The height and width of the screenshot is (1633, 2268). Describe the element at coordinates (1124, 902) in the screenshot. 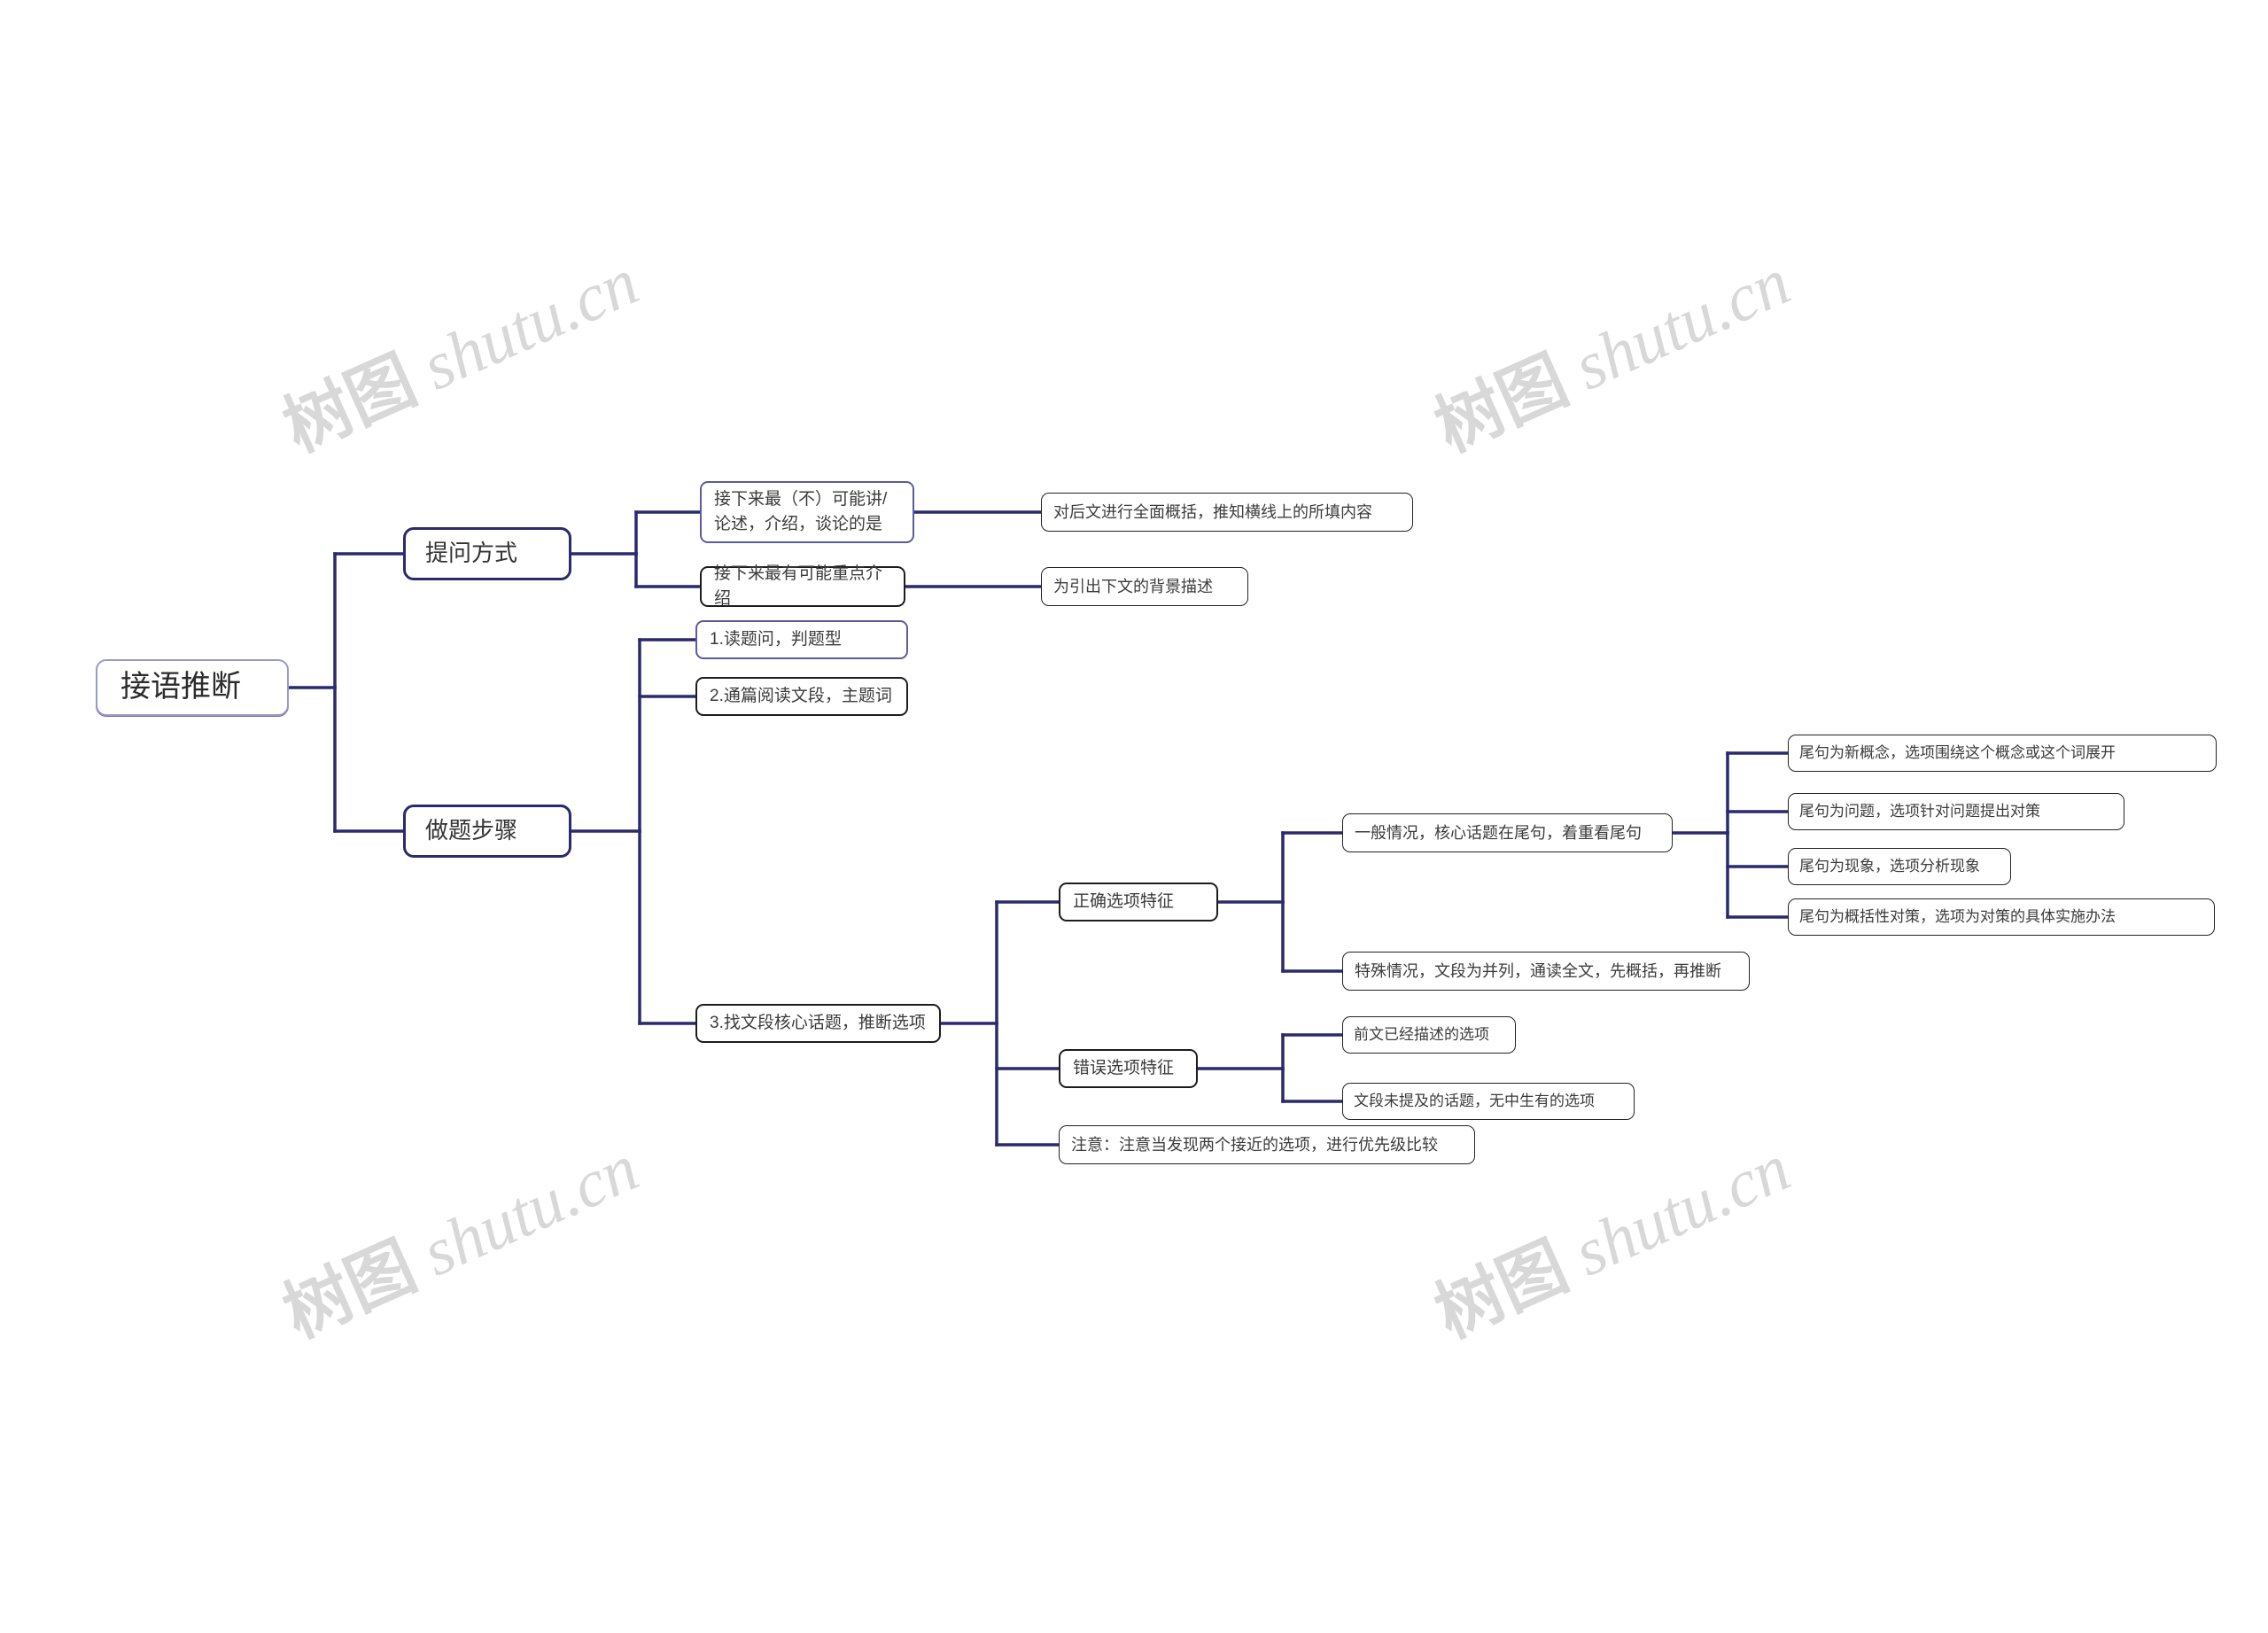

I see `node-correct-option-traits-label: 正确选项特征` at that location.